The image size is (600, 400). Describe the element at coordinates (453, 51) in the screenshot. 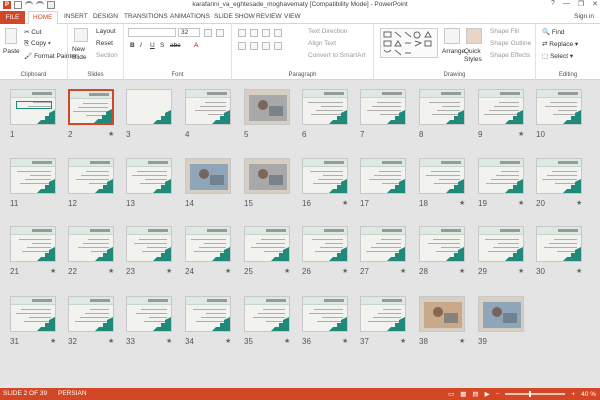

I see `arrange-button: Arrange` at that location.